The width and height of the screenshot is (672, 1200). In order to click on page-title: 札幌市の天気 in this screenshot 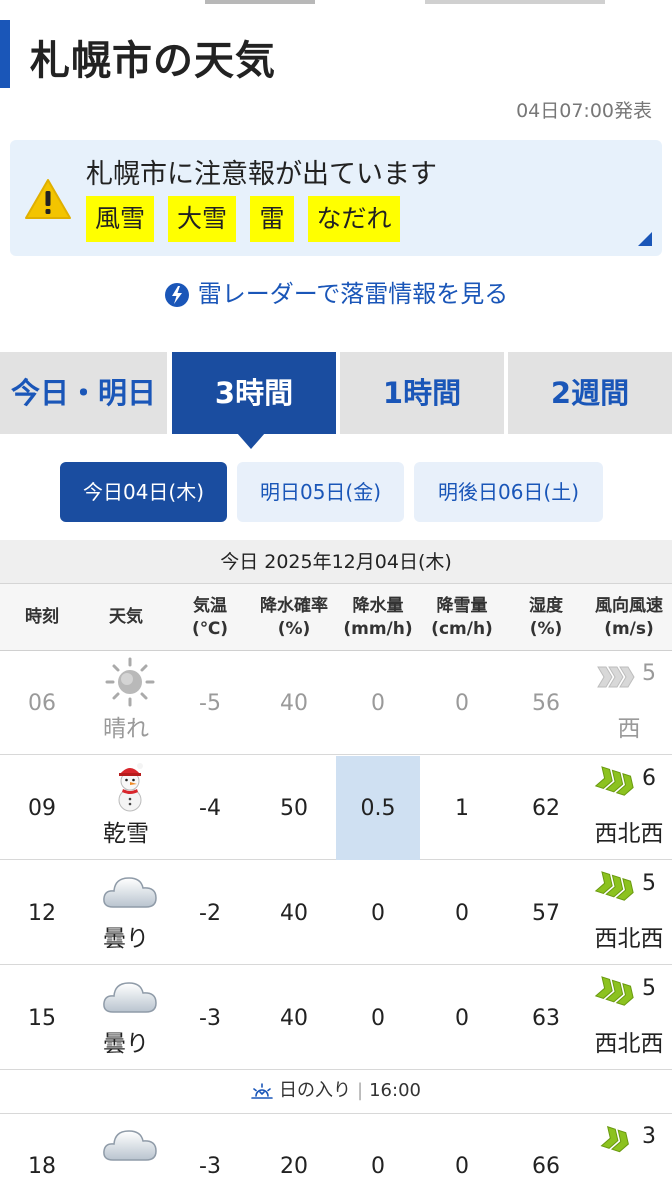, I will do `click(153, 61)`.